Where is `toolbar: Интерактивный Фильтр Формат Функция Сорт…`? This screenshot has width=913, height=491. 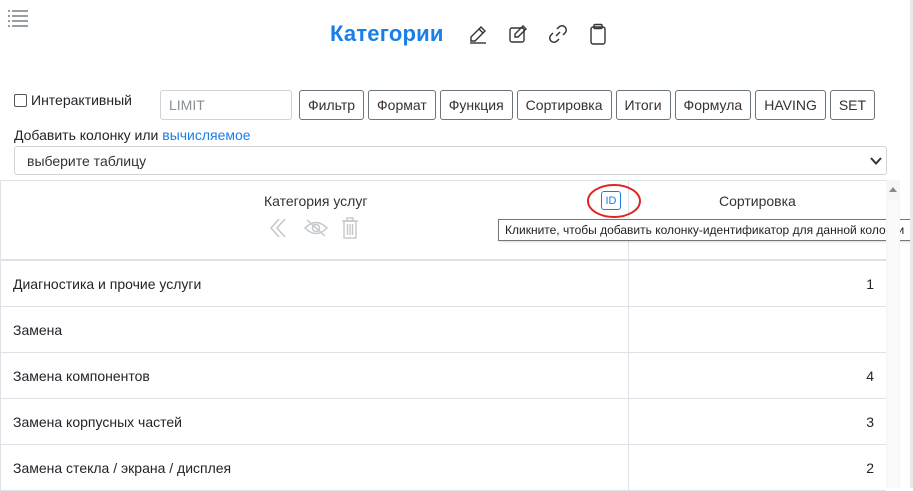 toolbar: Интерактивный Фильтр Формат Функция Сорт… is located at coordinates (446, 105).